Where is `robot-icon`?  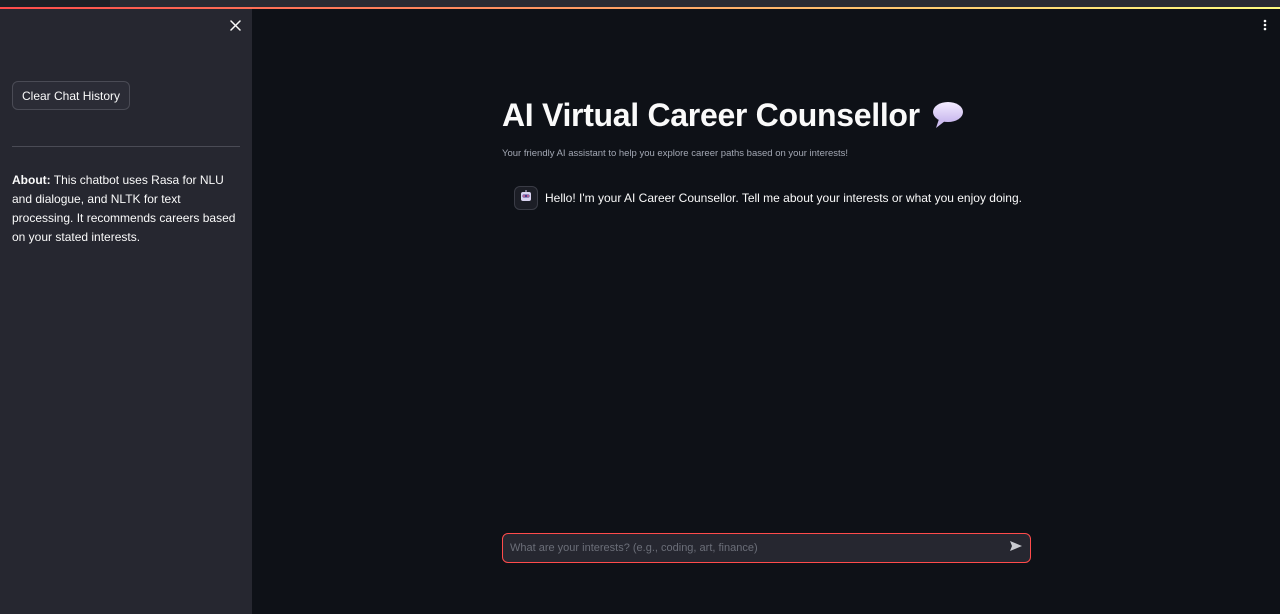 robot-icon is located at coordinates (526, 198).